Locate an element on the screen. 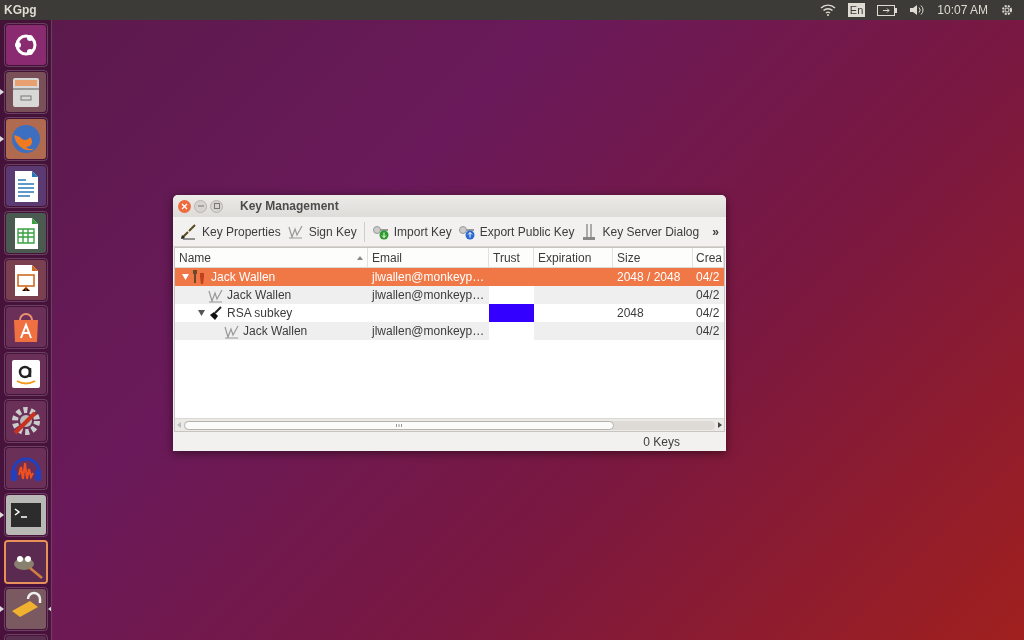  shopping-bag-icon is located at coordinates (25, 327).